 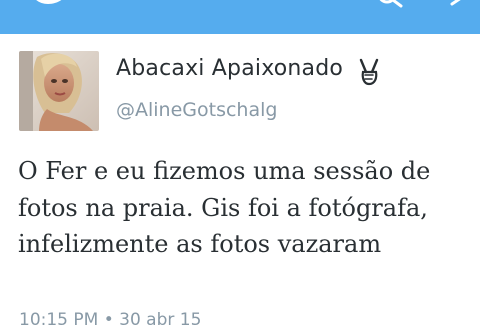 I want to click on avatar, so click(x=59, y=91).